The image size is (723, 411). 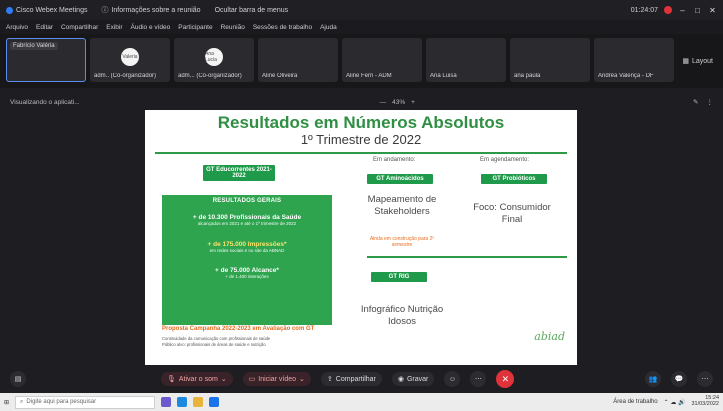 What do you see at coordinates (34, 46) in the screenshot?
I see `active-speaker-tag: Fabrício Valéria` at bounding box center [34, 46].